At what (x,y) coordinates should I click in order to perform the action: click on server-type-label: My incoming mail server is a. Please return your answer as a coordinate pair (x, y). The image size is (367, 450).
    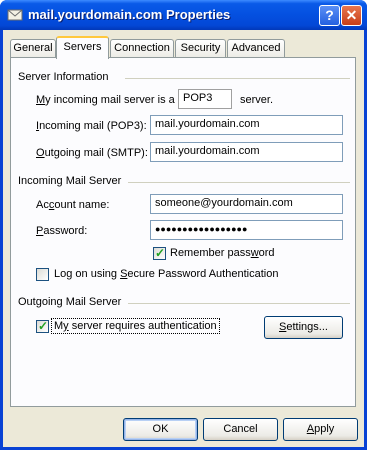
    Looking at the image, I should click on (105, 100).